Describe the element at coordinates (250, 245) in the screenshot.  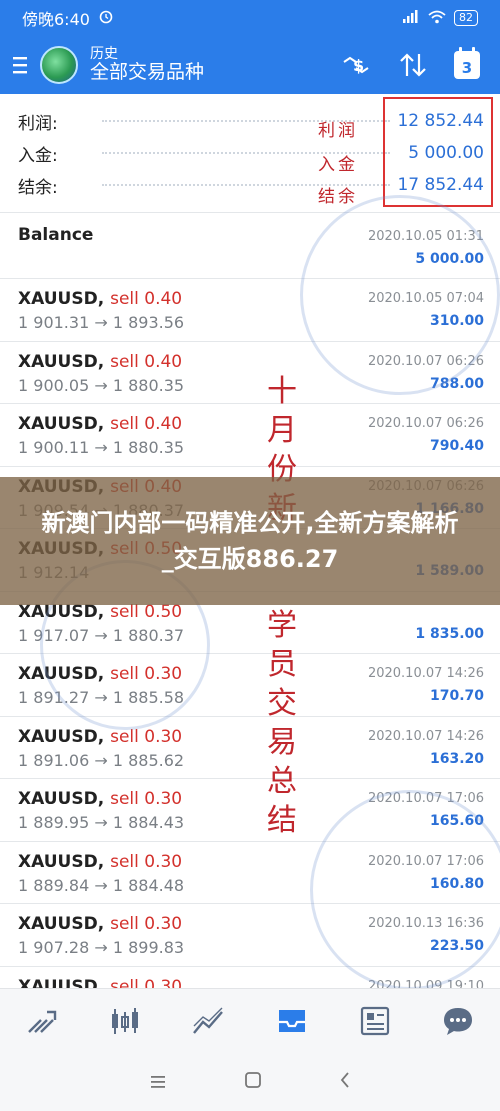
I see `balance-row: Balance 2020.10.05 01:31 5 000.00` at that location.